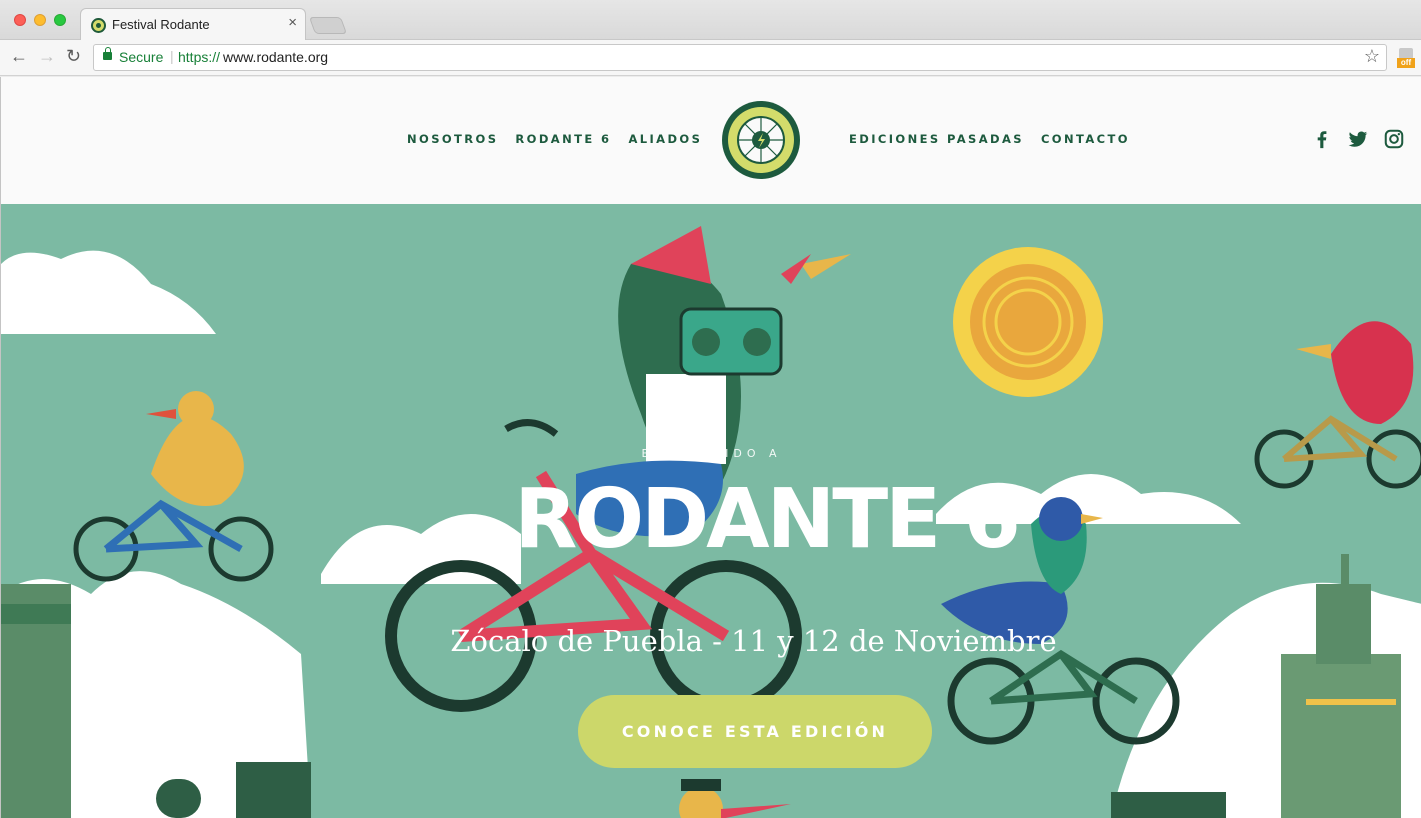 This screenshot has width=1421, height=818. I want to click on conoce-edicion-button: CONOCE ESTA EDICIÓN, so click(755, 731).